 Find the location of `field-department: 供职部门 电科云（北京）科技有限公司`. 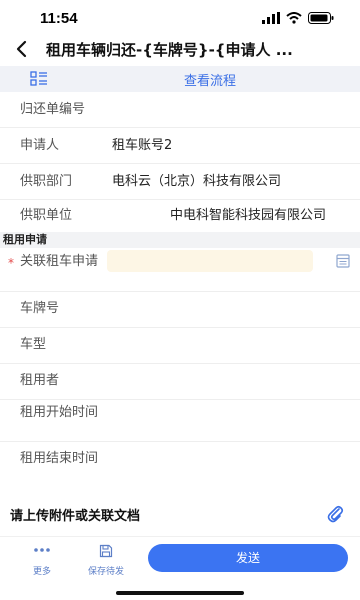

field-department: 供职部门 电科云（北京）科技有限公司 is located at coordinates (180, 182).